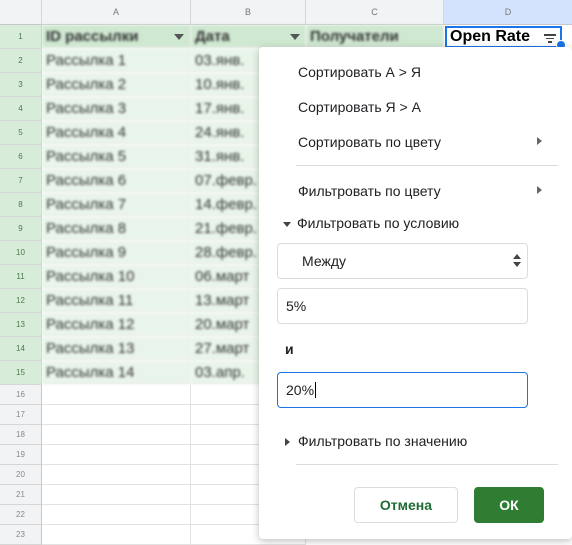 This screenshot has width=572, height=545. I want to click on row-number: 13, so click(21, 325).